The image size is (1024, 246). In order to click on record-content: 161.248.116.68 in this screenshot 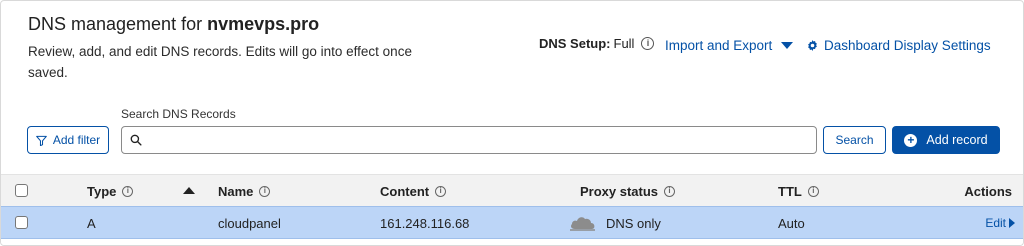, I will do `click(425, 223)`.